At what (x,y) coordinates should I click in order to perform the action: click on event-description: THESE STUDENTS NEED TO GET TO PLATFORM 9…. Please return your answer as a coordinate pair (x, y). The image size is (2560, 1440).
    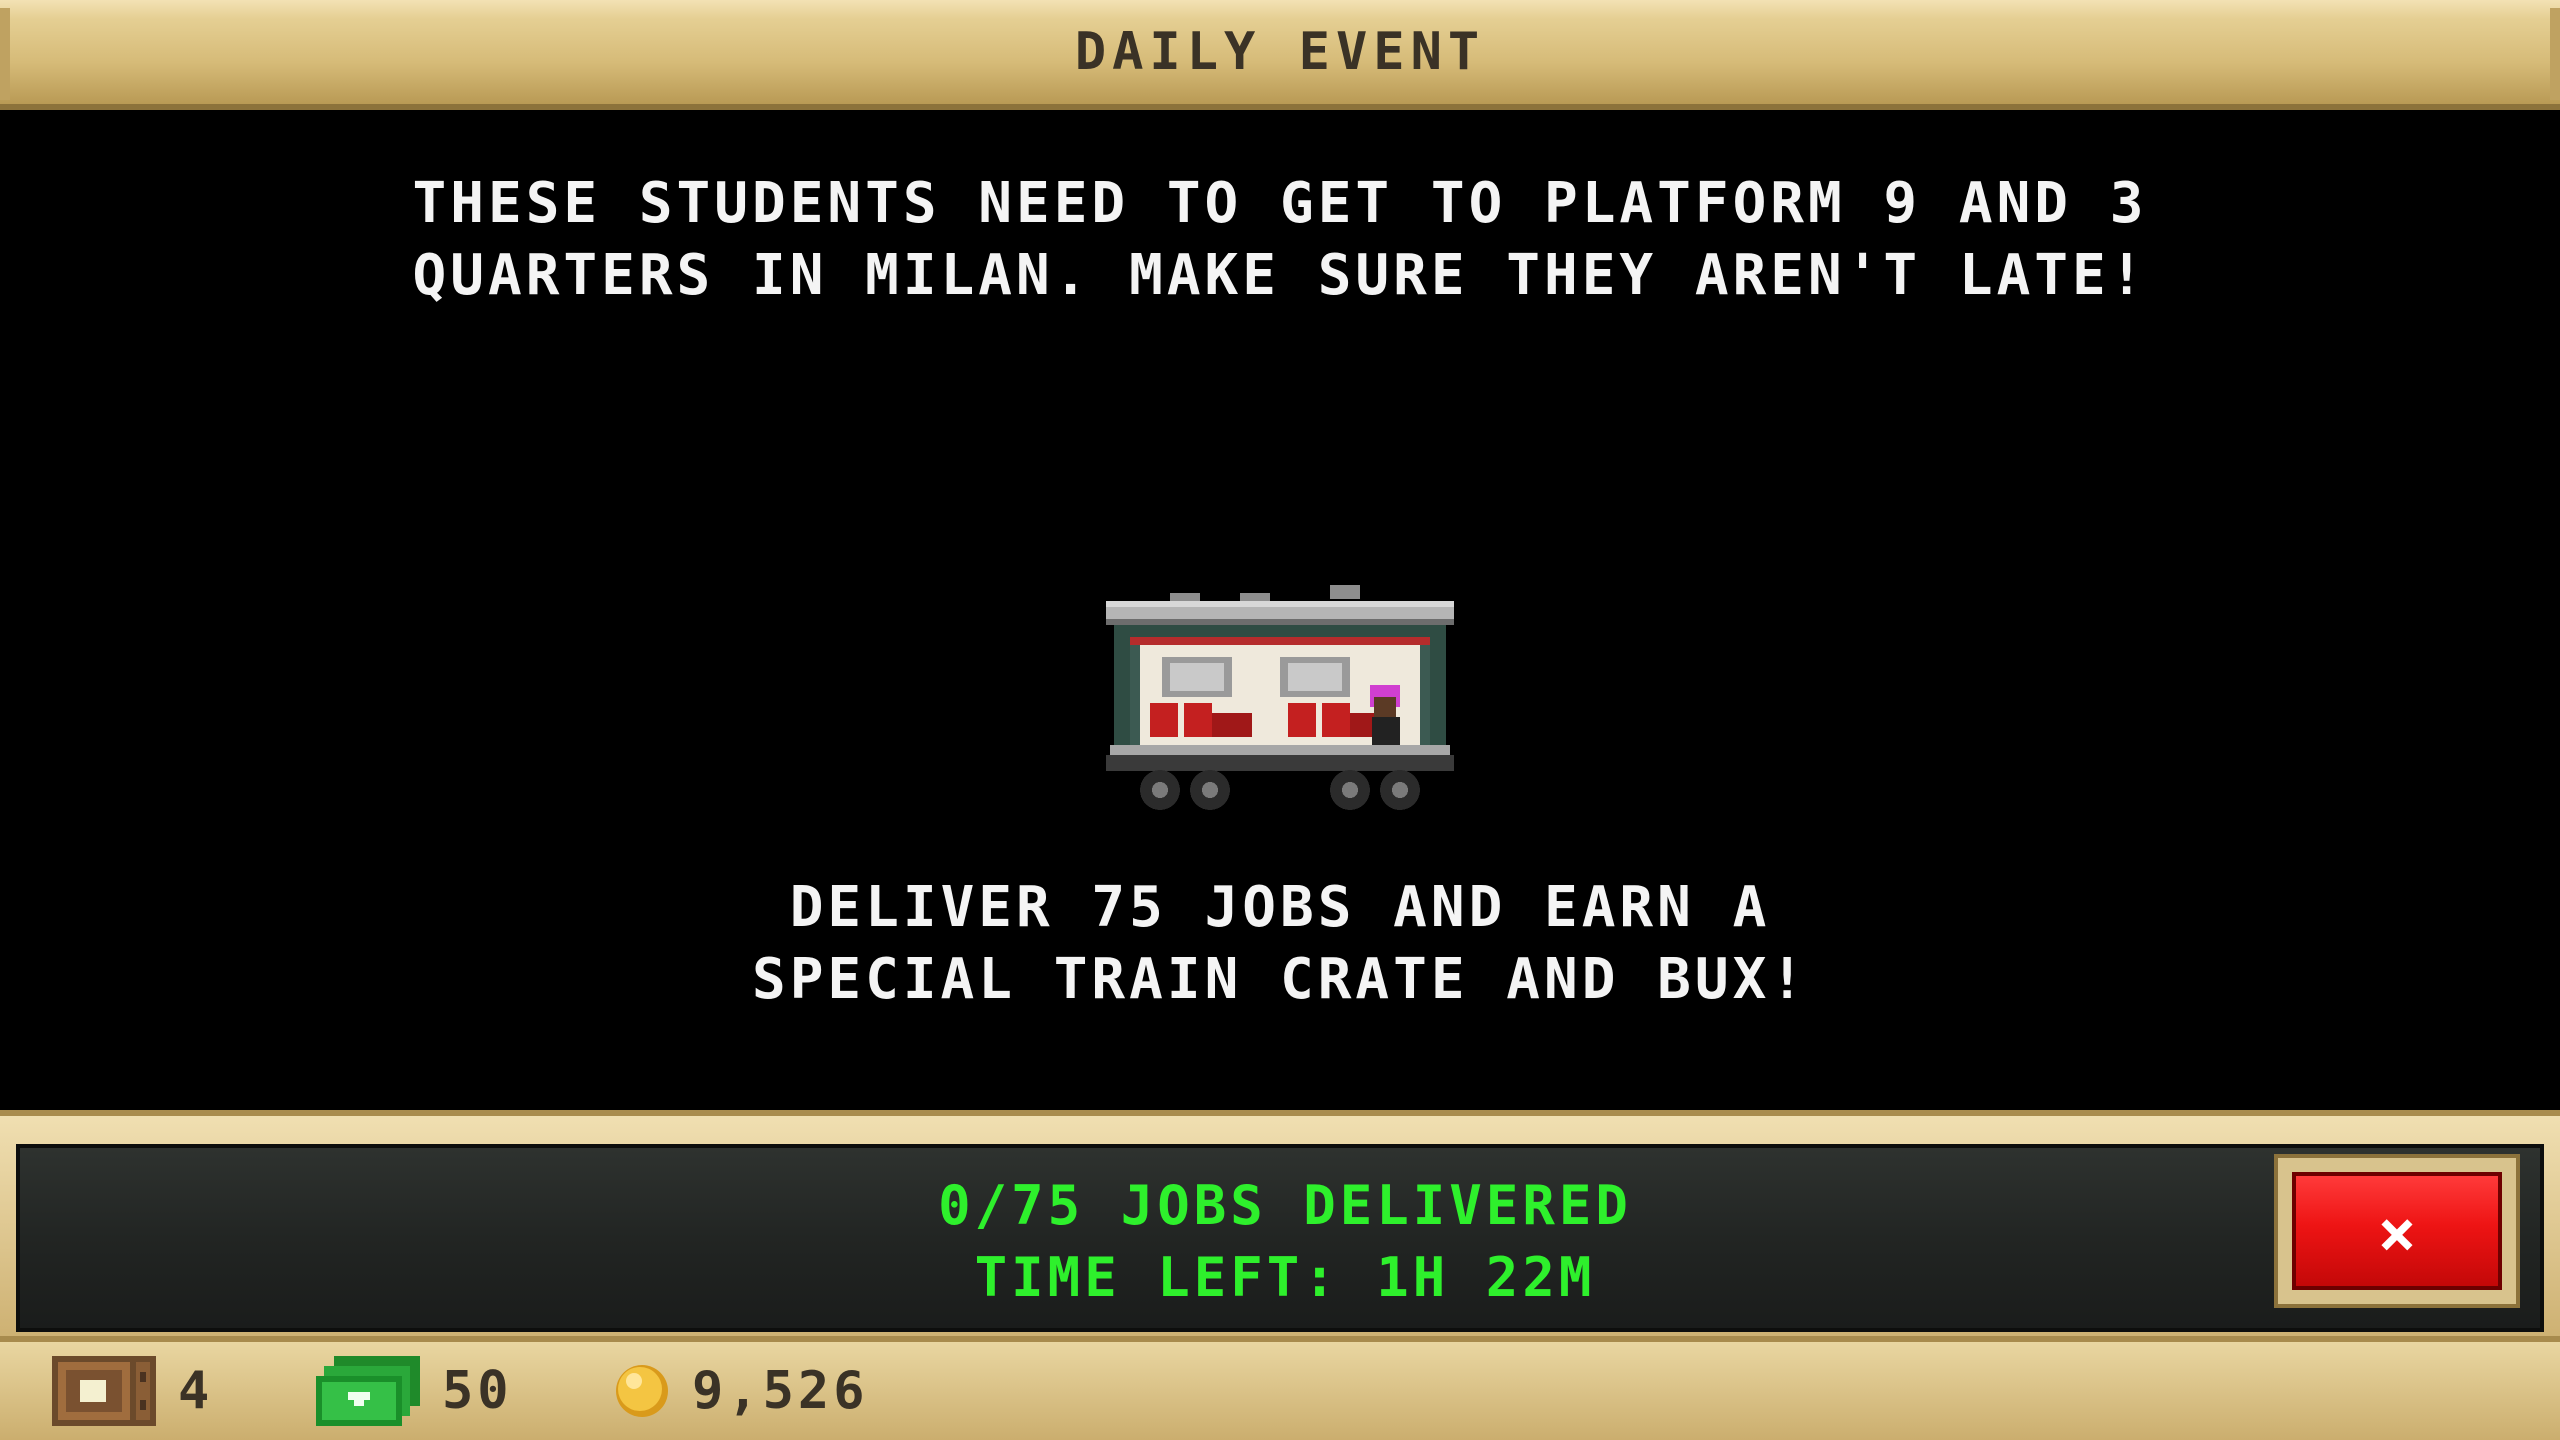
    Looking at the image, I should click on (1280, 240).